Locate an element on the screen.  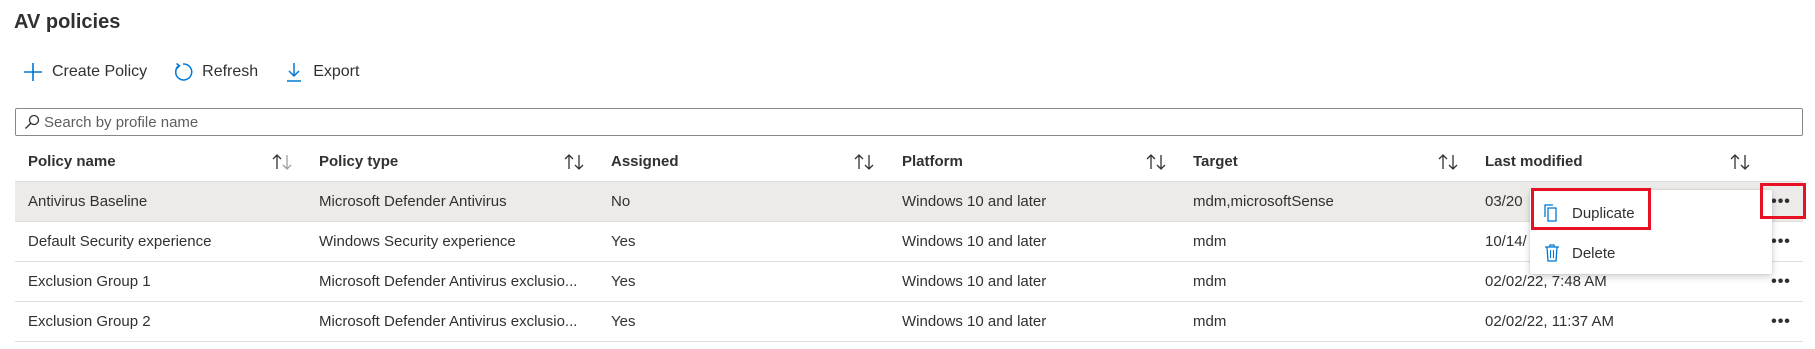
column-header-policy-name: Policy name is located at coordinates (145, 162).